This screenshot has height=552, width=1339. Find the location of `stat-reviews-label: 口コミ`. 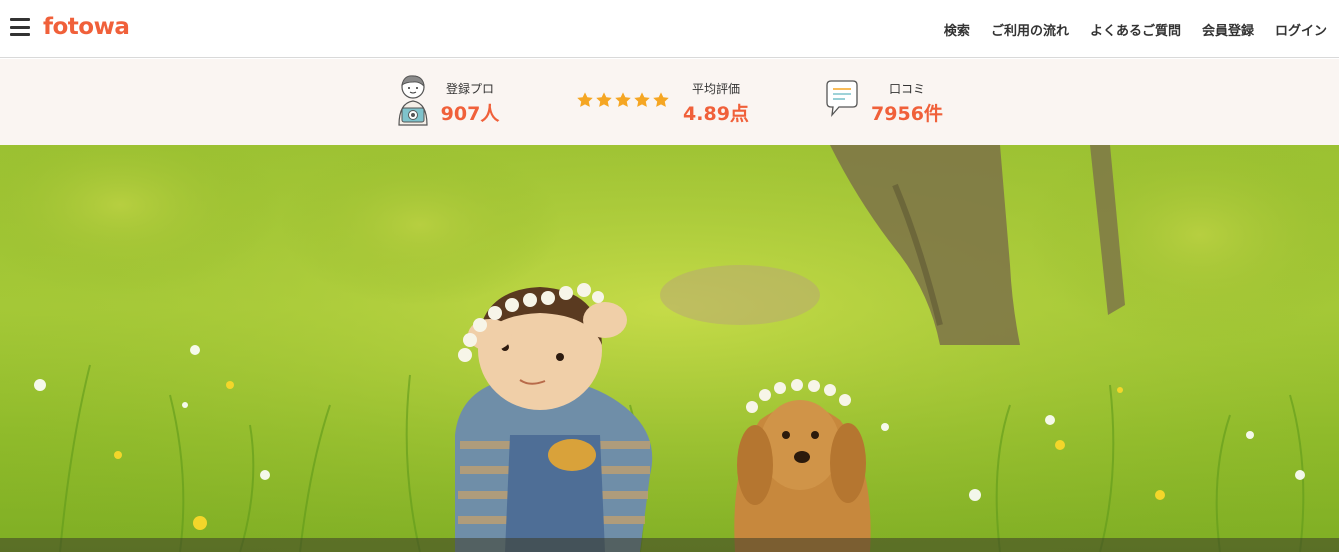

stat-reviews-label: 口コミ is located at coordinates (906, 89).